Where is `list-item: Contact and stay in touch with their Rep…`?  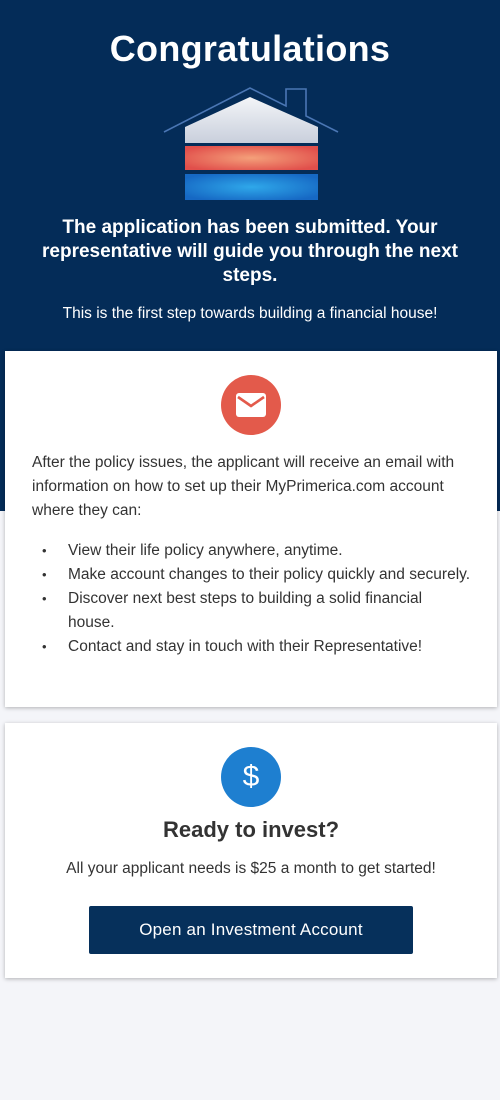
list-item: Contact and stay in touch with their Rep… is located at coordinates (252, 647).